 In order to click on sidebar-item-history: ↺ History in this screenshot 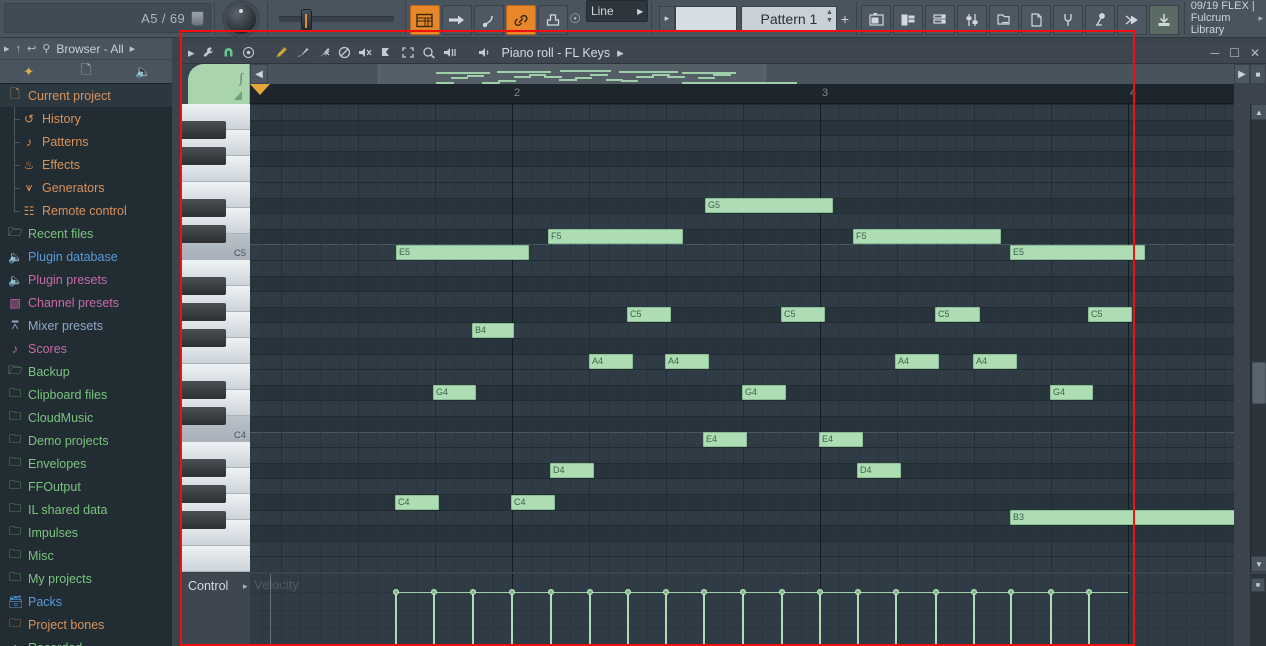, I will do `click(86, 118)`.